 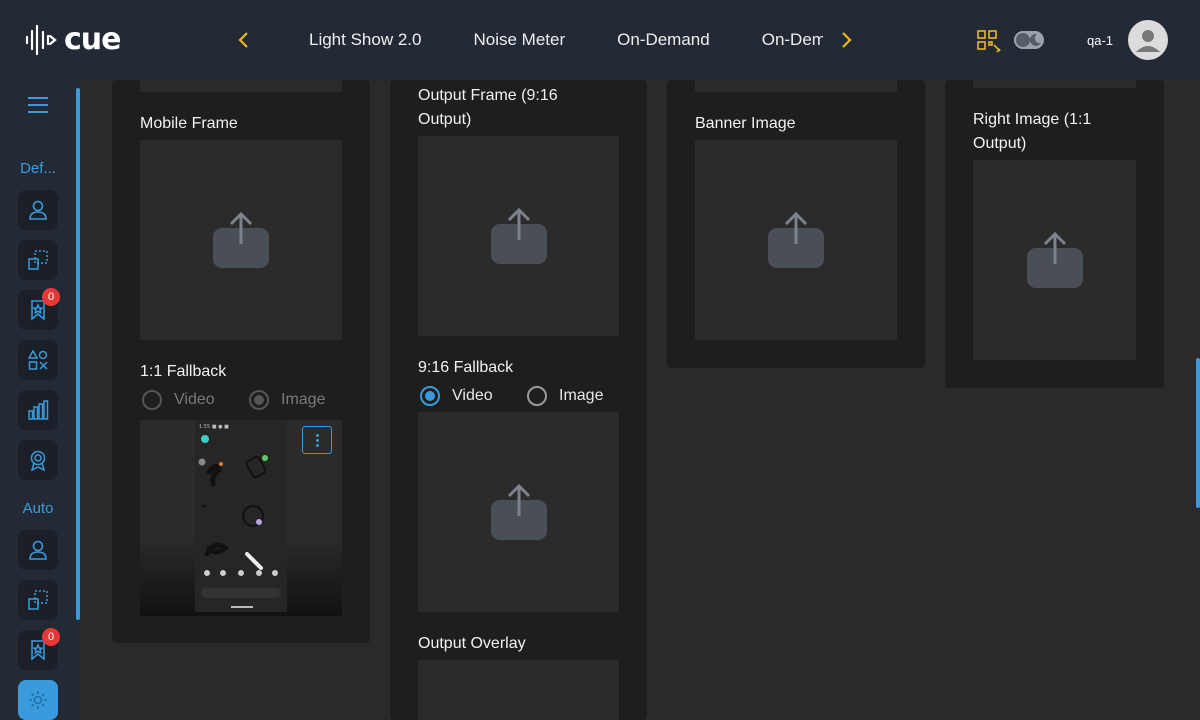 What do you see at coordinates (317, 440) in the screenshot?
I see `more-options-button` at bounding box center [317, 440].